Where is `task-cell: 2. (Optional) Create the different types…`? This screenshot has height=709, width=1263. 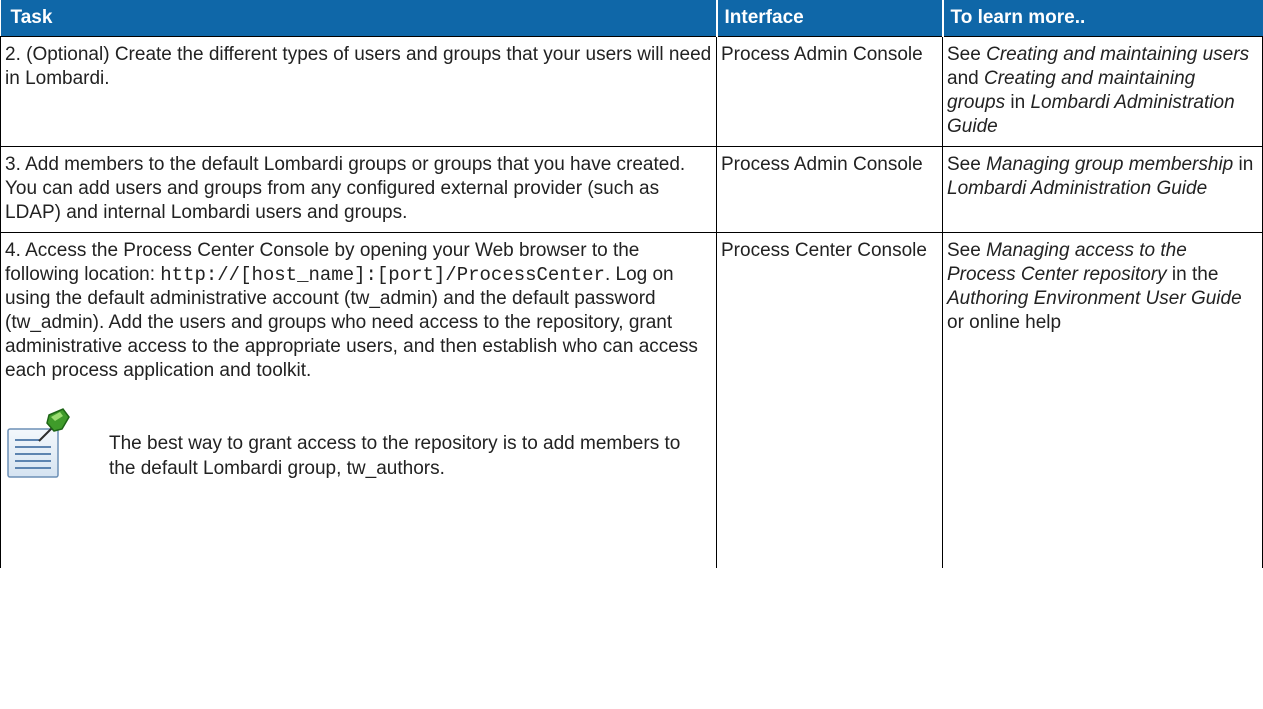 task-cell: 2. (Optional) Create the different types… is located at coordinates (358, 91).